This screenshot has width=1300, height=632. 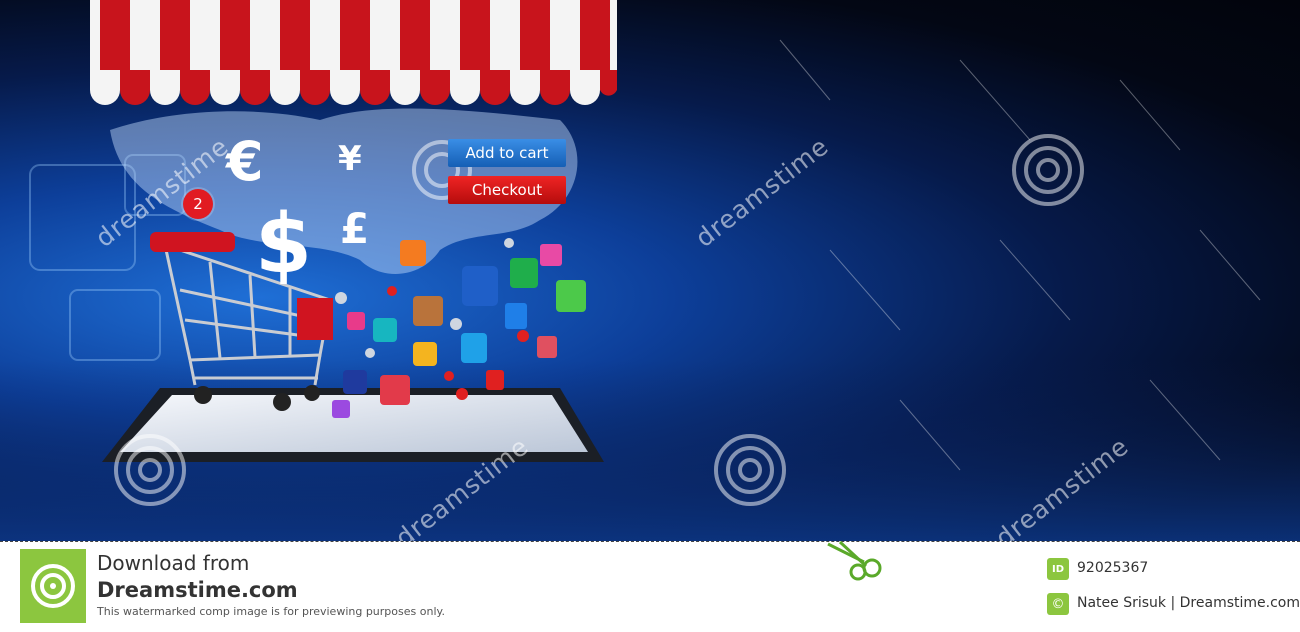 I want to click on add-to-cart-label: Add to cart, so click(x=507, y=153).